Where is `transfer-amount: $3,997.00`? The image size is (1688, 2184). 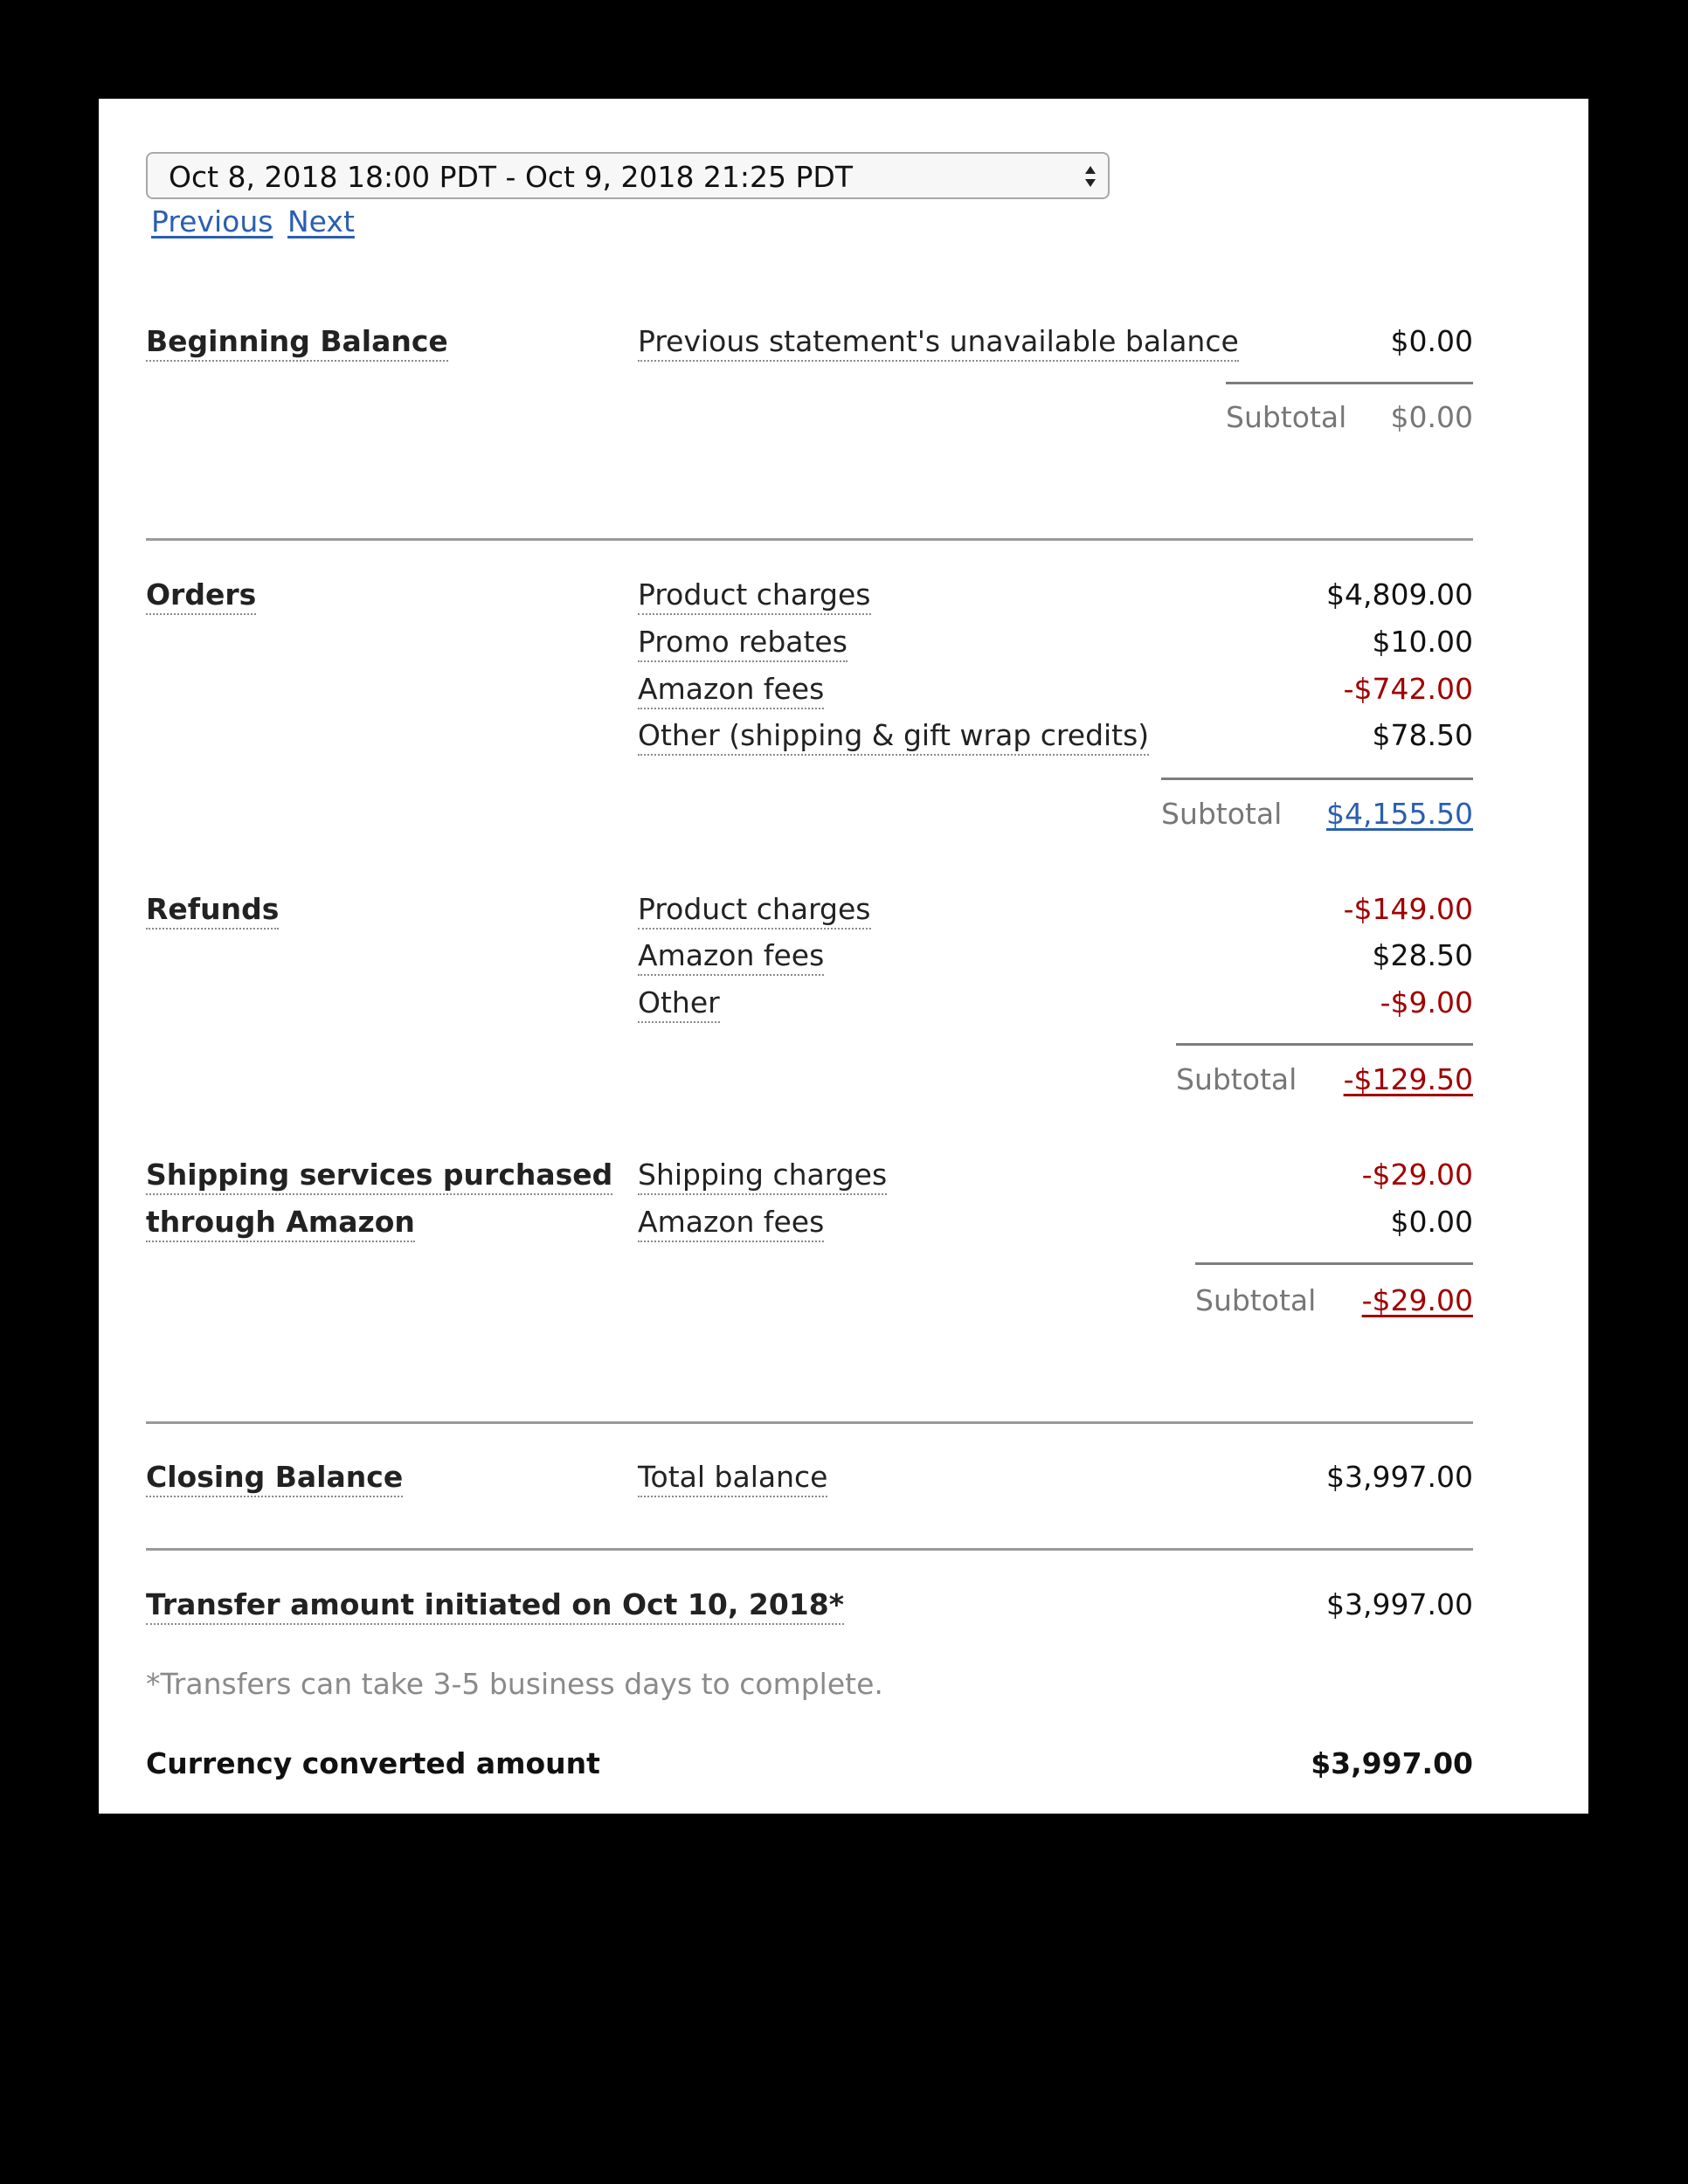 transfer-amount: $3,997.00 is located at coordinates (1399, 1604).